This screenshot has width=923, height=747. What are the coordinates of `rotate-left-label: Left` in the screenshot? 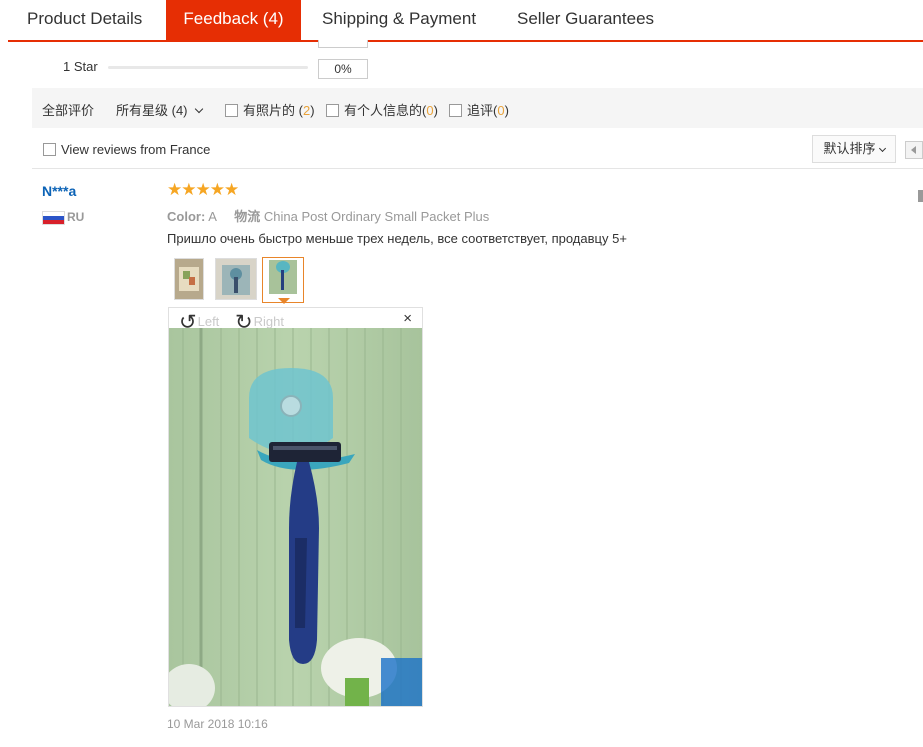 It's located at (208, 321).